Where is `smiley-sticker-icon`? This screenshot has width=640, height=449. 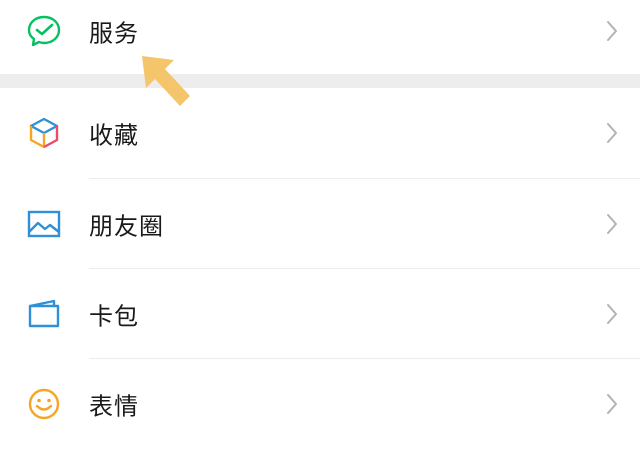
smiley-sticker-icon is located at coordinates (44, 404).